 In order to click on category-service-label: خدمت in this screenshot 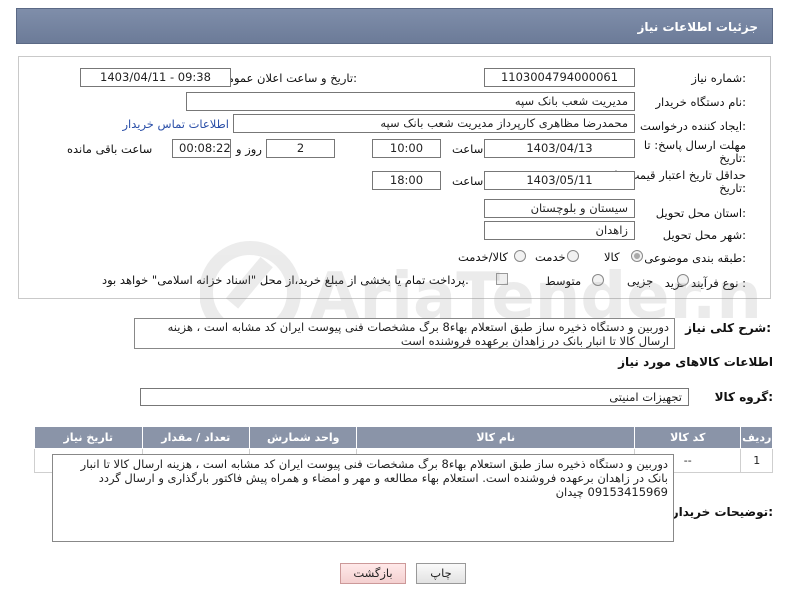, I will do `click(550, 257)`.